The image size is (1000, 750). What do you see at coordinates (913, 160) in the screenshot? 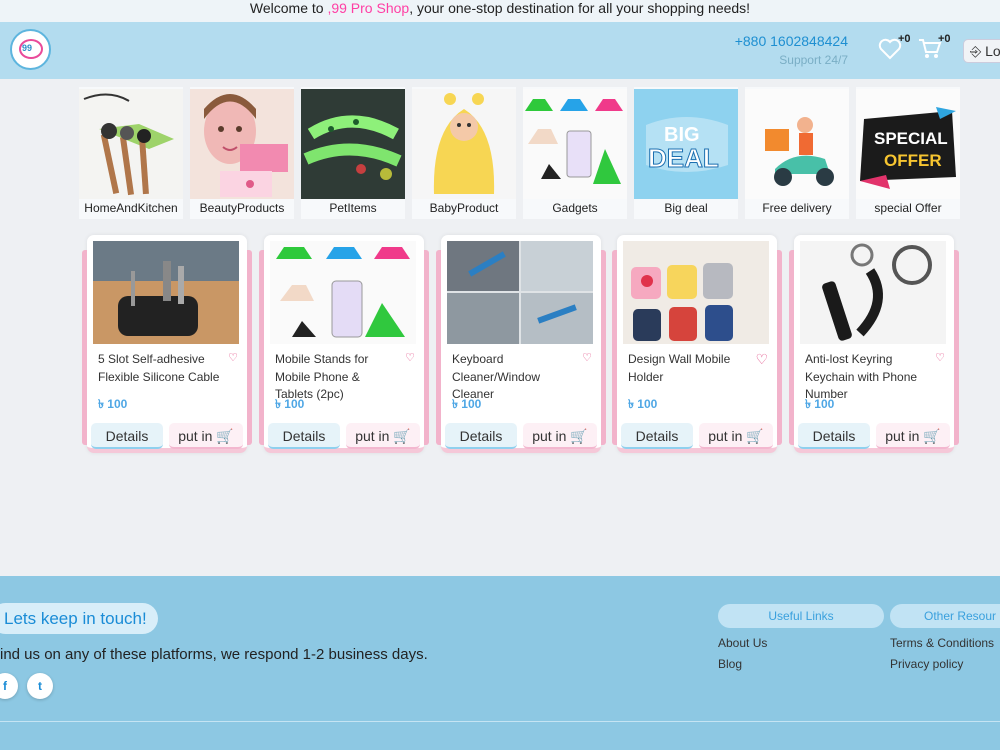
I see `special-offer-art-line2: OFFER` at bounding box center [913, 160].